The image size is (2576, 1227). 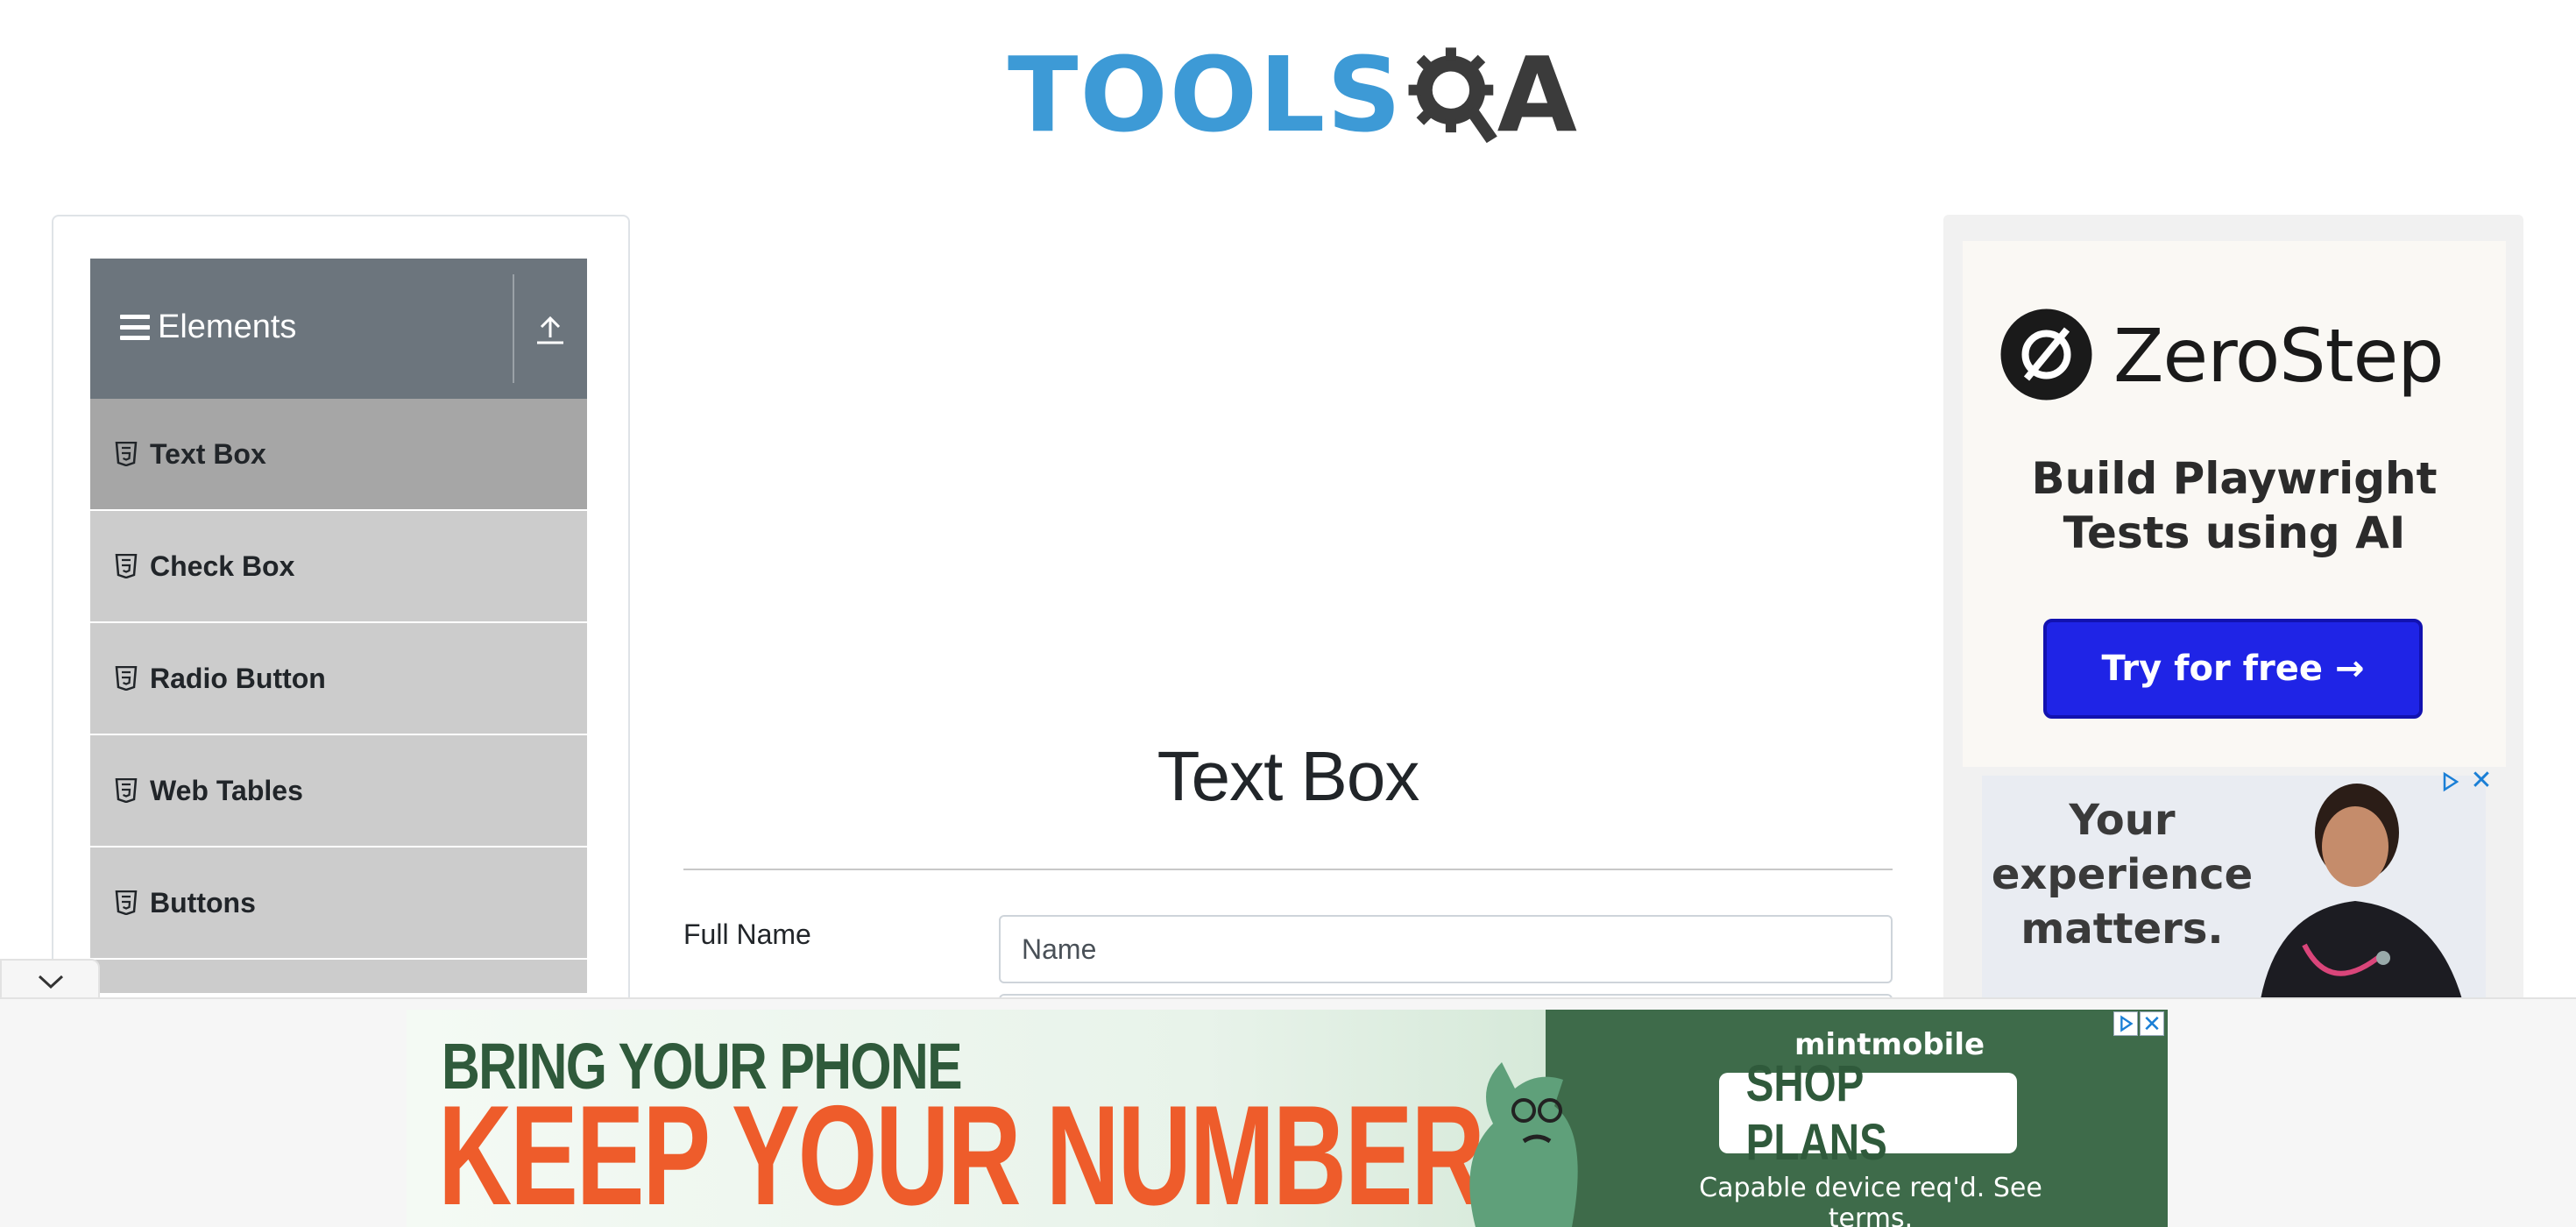 I want to click on toolsqa-logo: TOOLS A, so click(x=1292, y=95).